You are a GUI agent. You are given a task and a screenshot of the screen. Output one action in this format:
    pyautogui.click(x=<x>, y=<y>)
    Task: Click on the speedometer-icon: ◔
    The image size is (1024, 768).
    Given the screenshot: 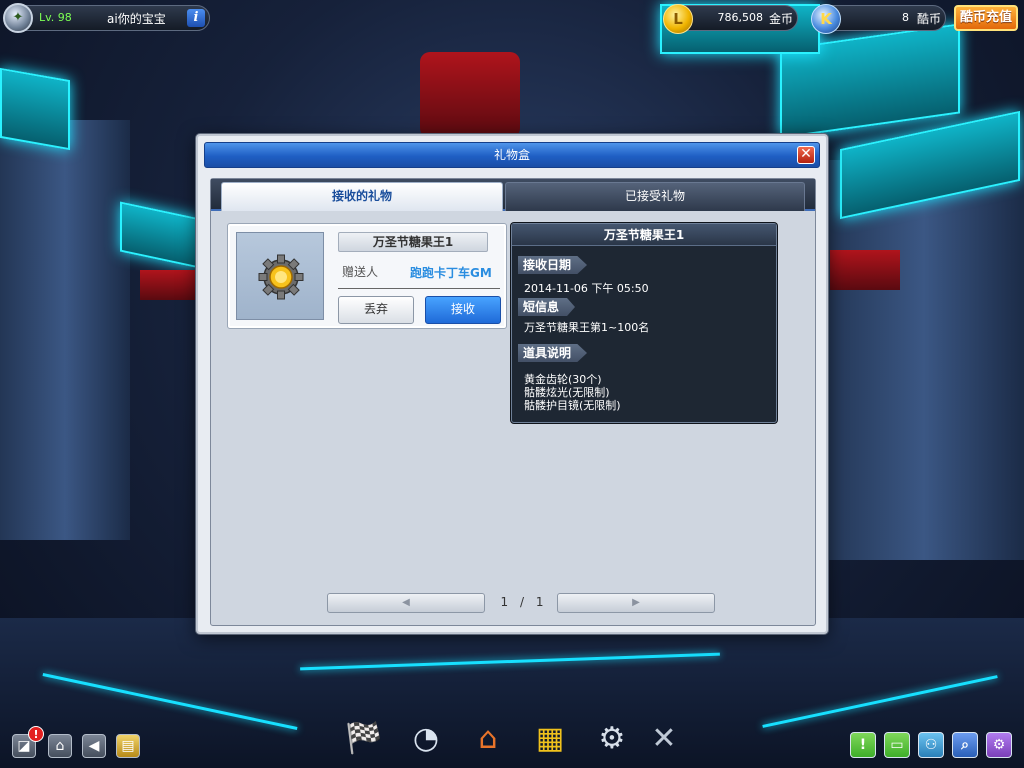 What is the action you would take?
    pyautogui.click(x=426, y=740)
    